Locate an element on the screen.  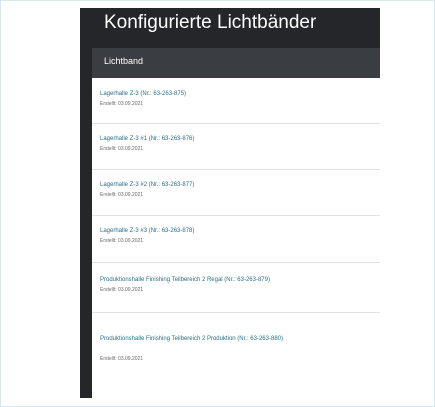
lichtband-link: Lagerhalle Z-3 #2 (Nr.: 63-263-877) is located at coordinates (237, 185).